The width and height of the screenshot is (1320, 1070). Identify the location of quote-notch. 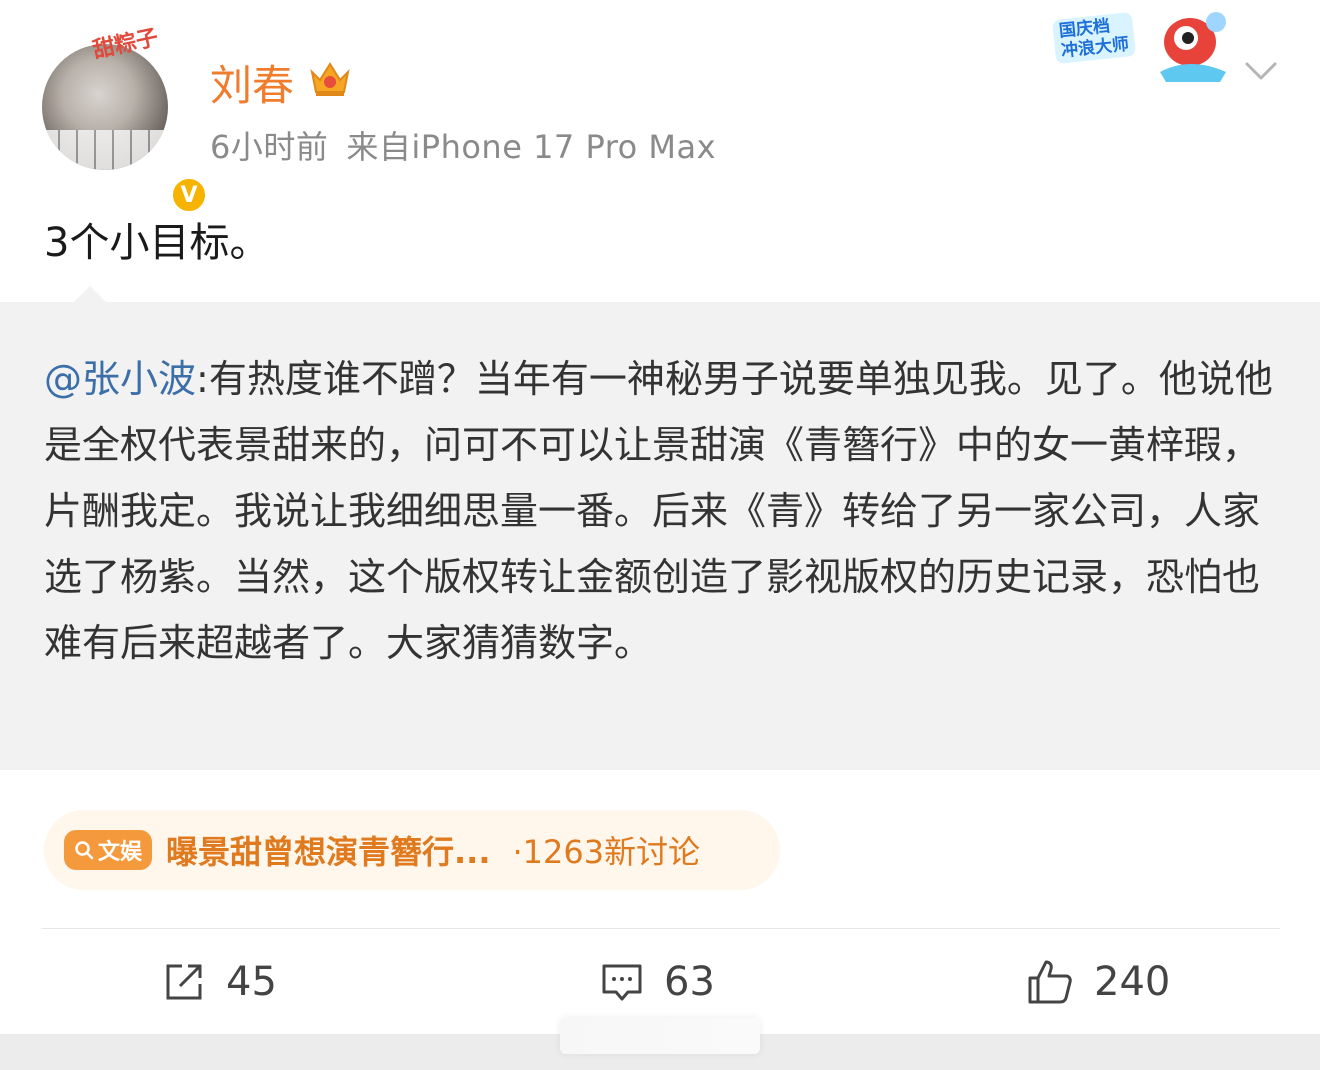
(90, 294).